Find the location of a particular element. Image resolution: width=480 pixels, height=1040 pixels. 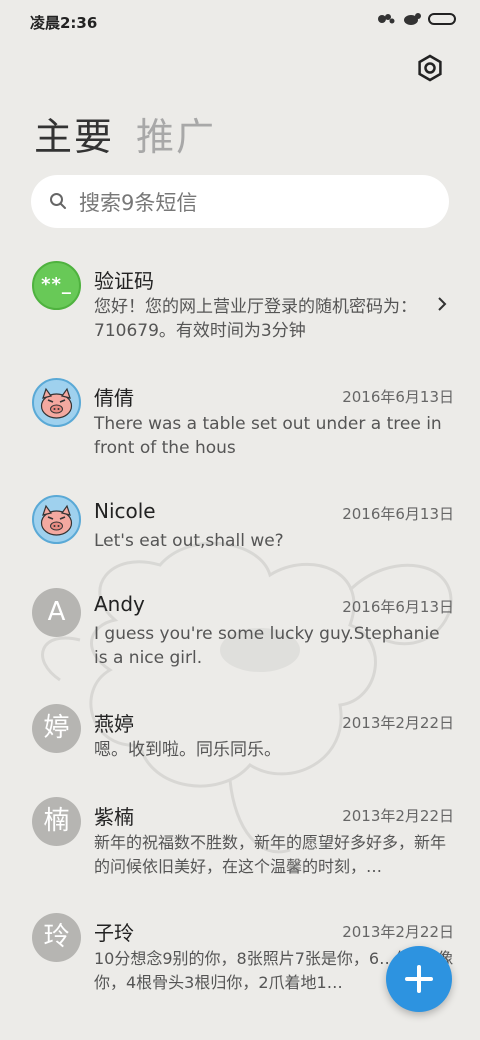

contact-name: 子玲 is located at coordinates (114, 933).